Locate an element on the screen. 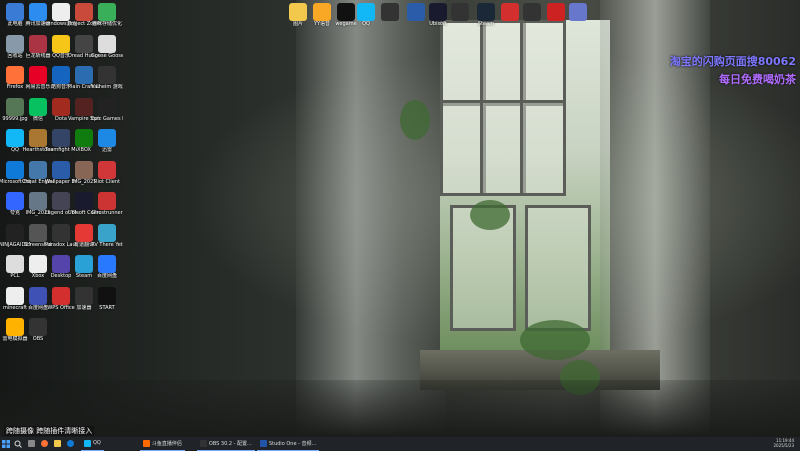 The width and height of the screenshot is (800, 451). desktop-icon: Dread Hunger is located at coordinates (84, 51).